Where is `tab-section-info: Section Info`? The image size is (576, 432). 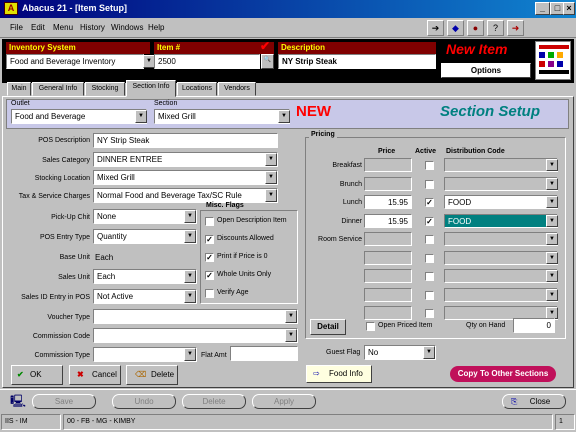 tab-section-info: Section Info is located at coordinates (151, 88).